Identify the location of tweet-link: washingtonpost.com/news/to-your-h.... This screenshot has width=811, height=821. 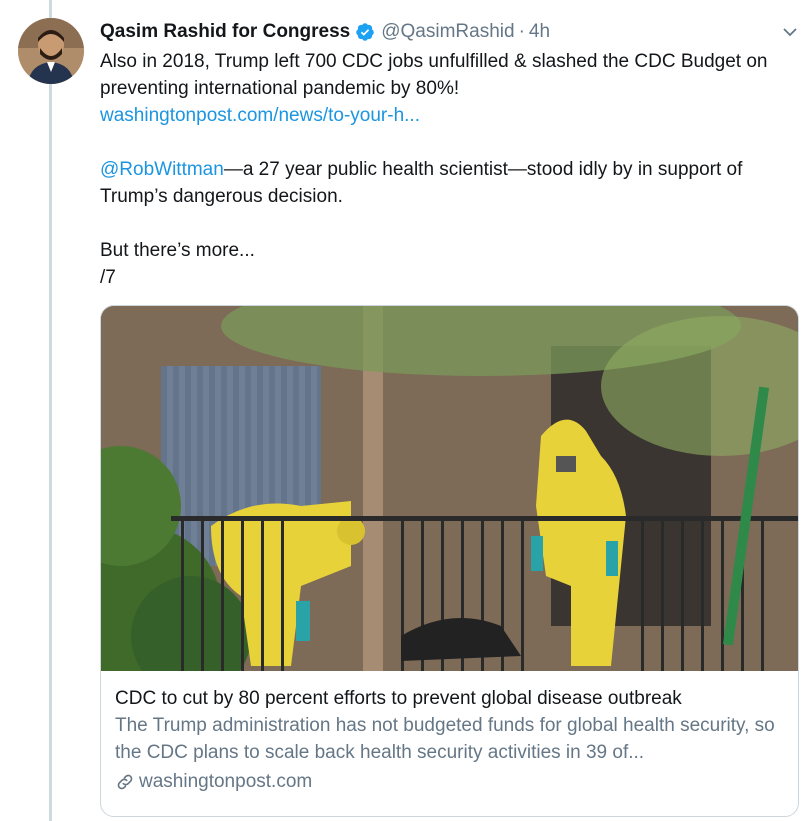
(260, 115).